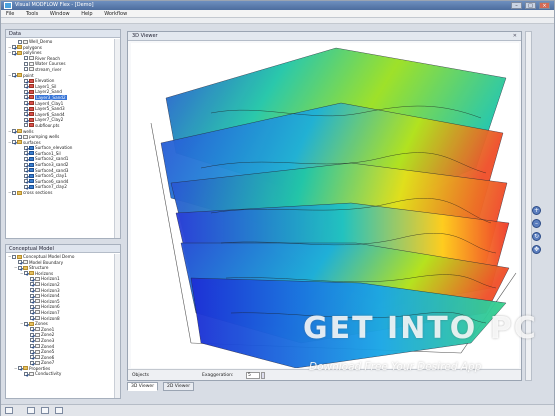  Describe the element at coordinates (117, 138) in the screenshot. I see `data-tree-scrollbar` at that location.